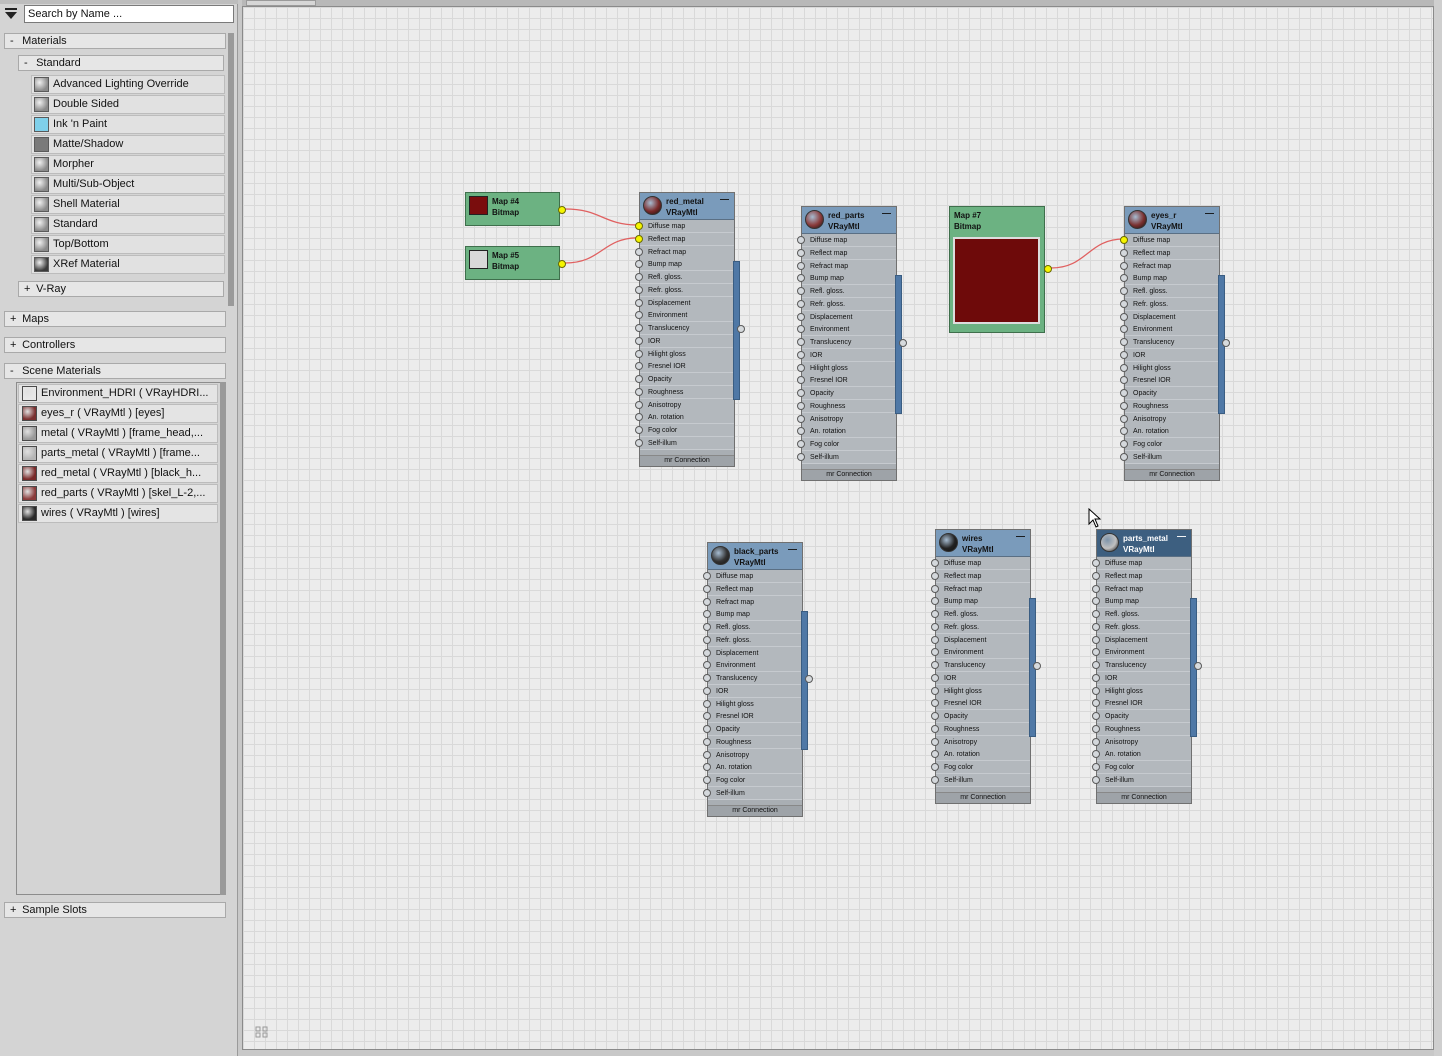  Describe the element at coordinates (115, 345) in the screenshot. I see `group-controllers: + Controllers` at that location.